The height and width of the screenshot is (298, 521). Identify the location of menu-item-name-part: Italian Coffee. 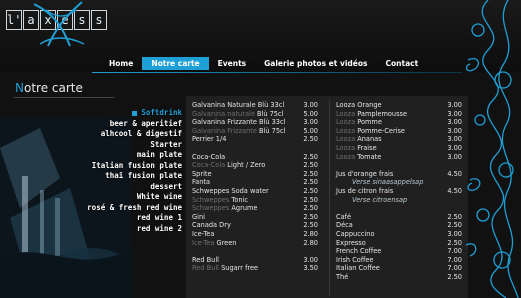
(358, 268).